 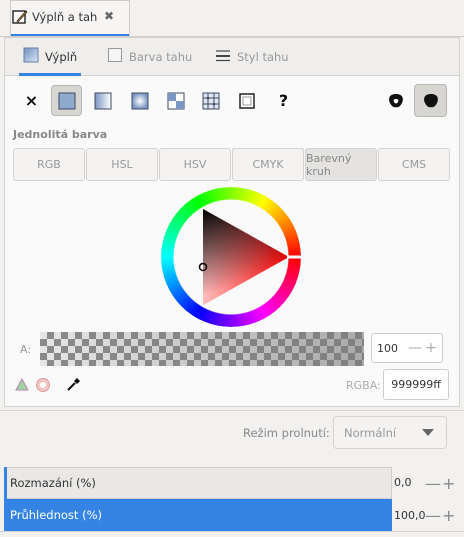 What do you see at coordinates (232, 410) in the screenshot?
I see `separator` at bounding box center [232, 410].